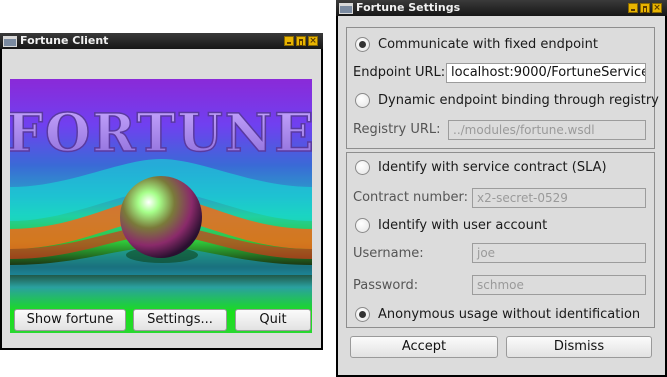  What do you see at coordinates (397, 129) in the screenshot?
I see `registry-url-label: Registry URL:` at bounding box center [397, 129].